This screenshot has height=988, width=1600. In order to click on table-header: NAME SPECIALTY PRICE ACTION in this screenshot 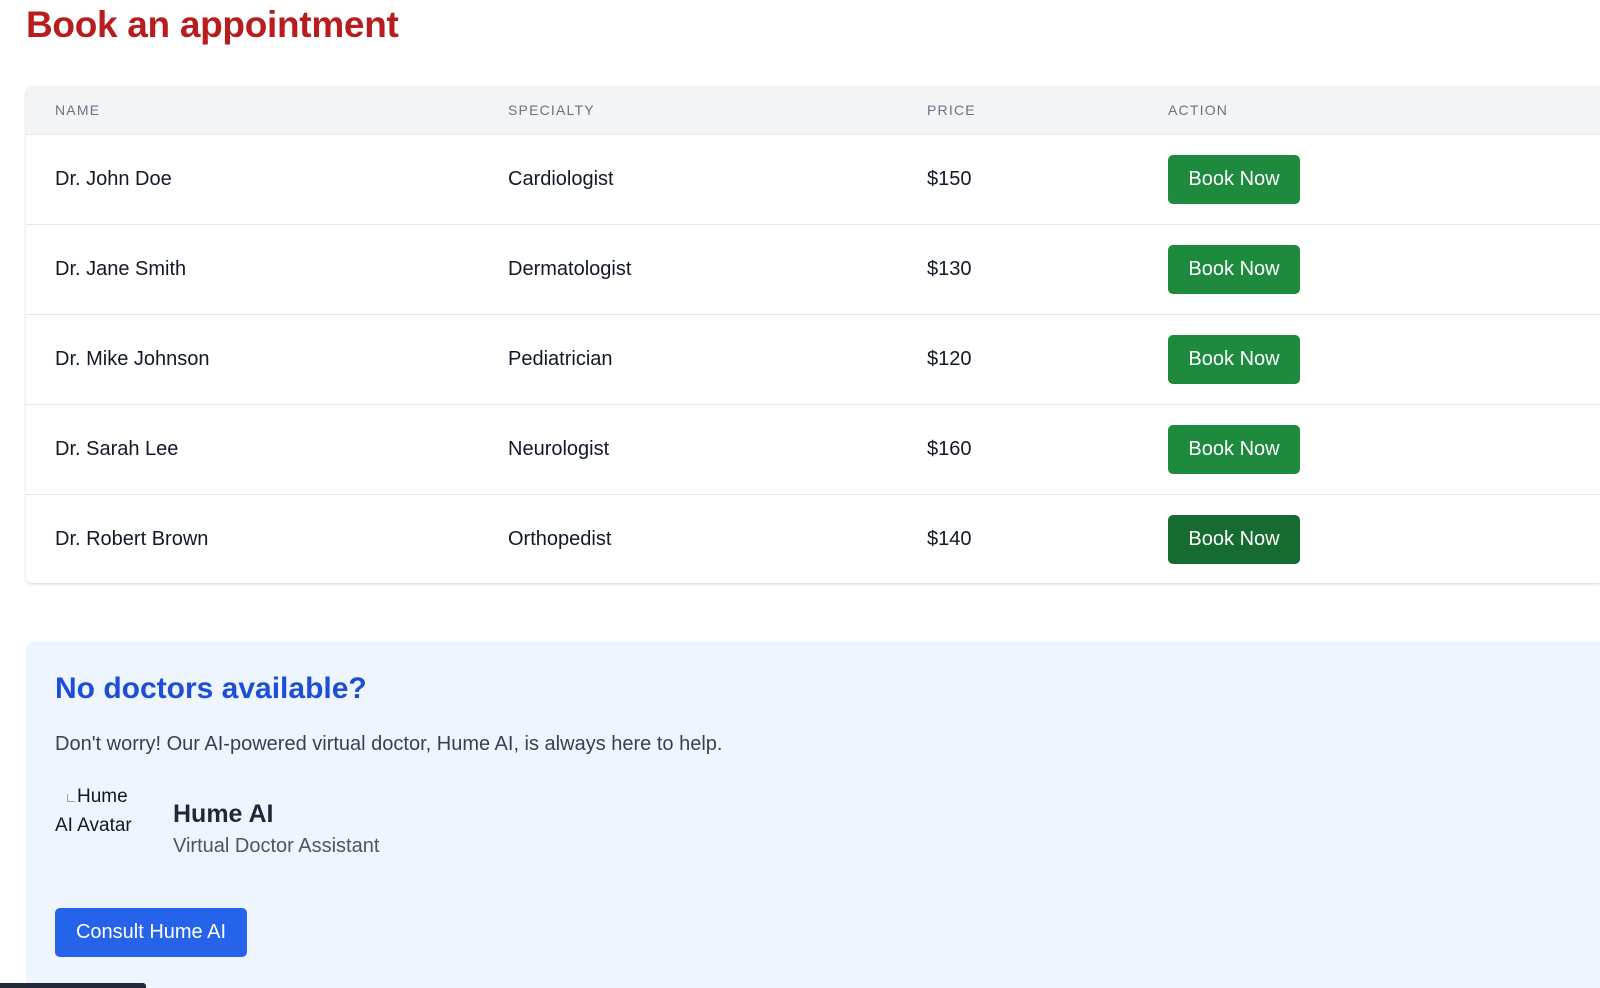, I will do `click(813, 110)`.